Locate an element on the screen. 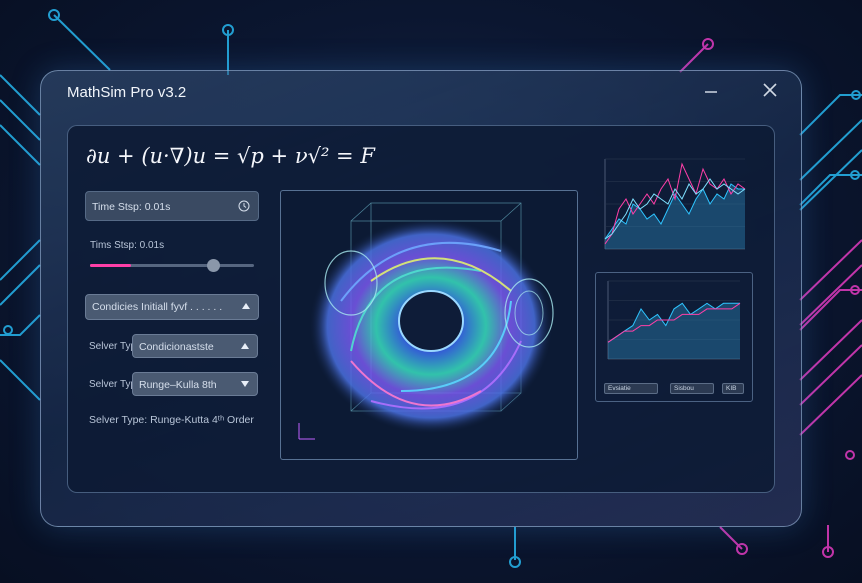  clock-icon is located at coordinates (244, 206).